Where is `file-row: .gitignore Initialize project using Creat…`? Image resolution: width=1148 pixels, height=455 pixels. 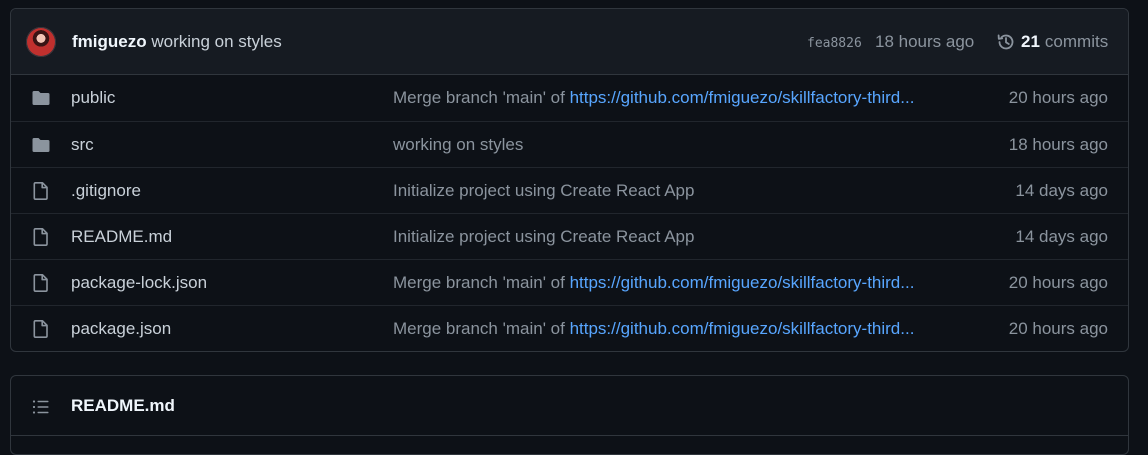 file-row: .gitignore Initialize project using Creat… is located at coordinates (569, 190).